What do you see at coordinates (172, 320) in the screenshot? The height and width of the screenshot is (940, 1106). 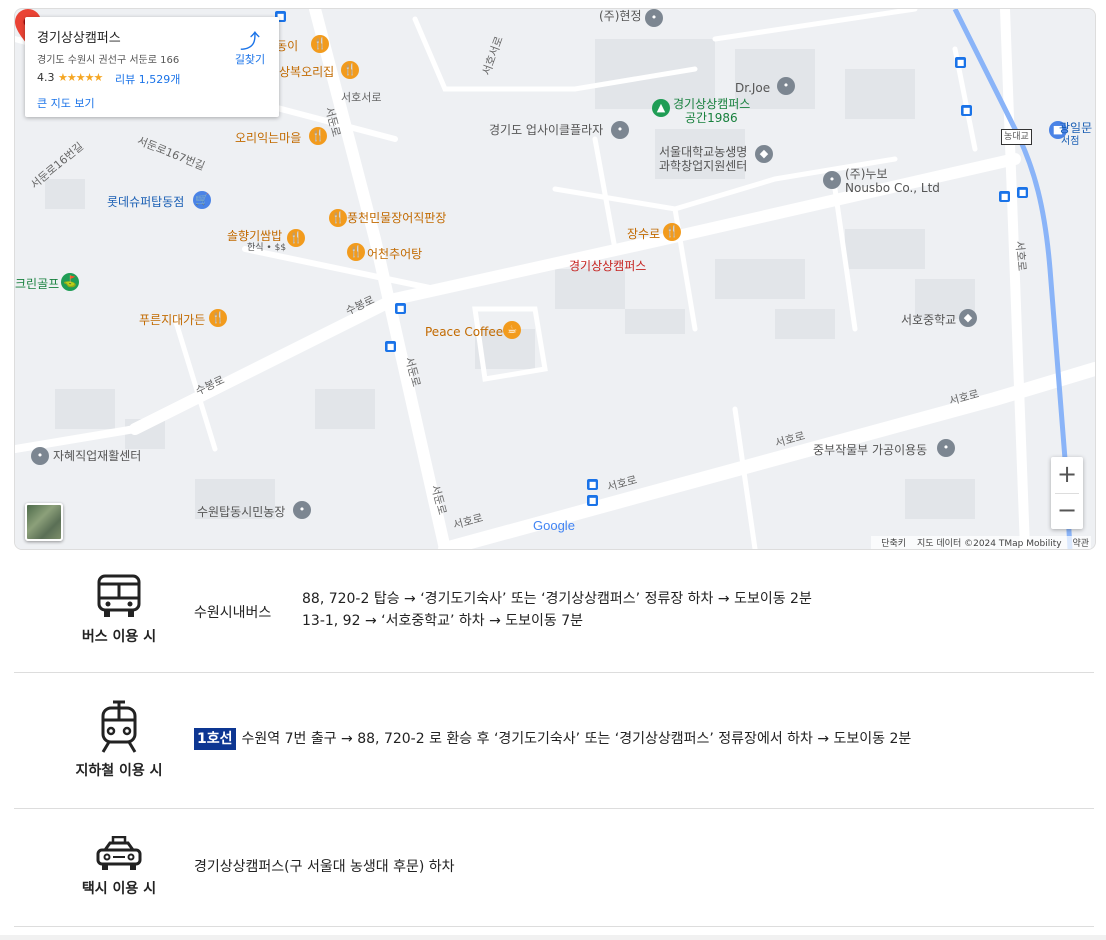 I see `map-label: 푸른지대가든` at bounding box center [172, 320].